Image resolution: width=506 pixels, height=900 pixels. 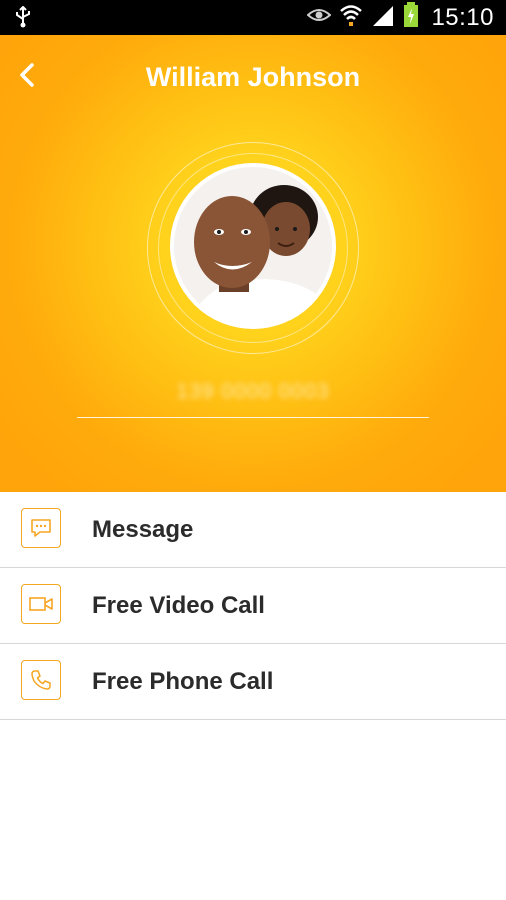 What do you see at coordinates (253, 391) in the screenshot?
I see `phone-number: 139 0000 0003` at bounding box center [253, 391].